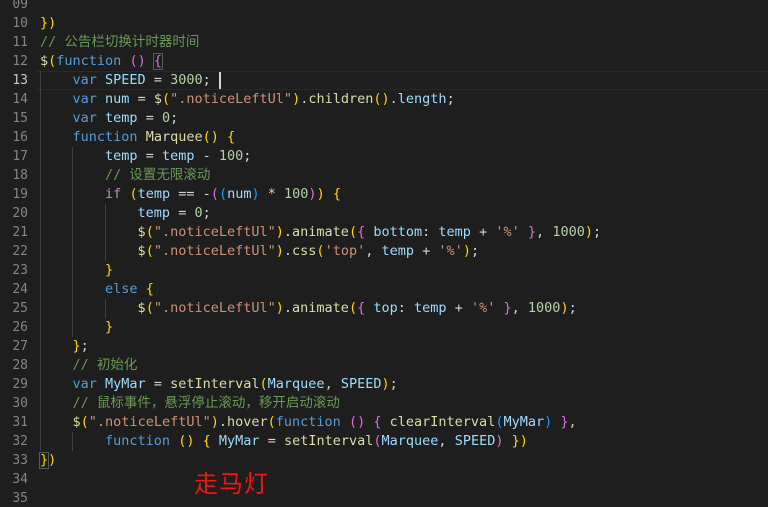 The image size is (768, 507). Describe the element at coordinates (14, 289) in the screenshot. I see `line-number: 24` at that location.